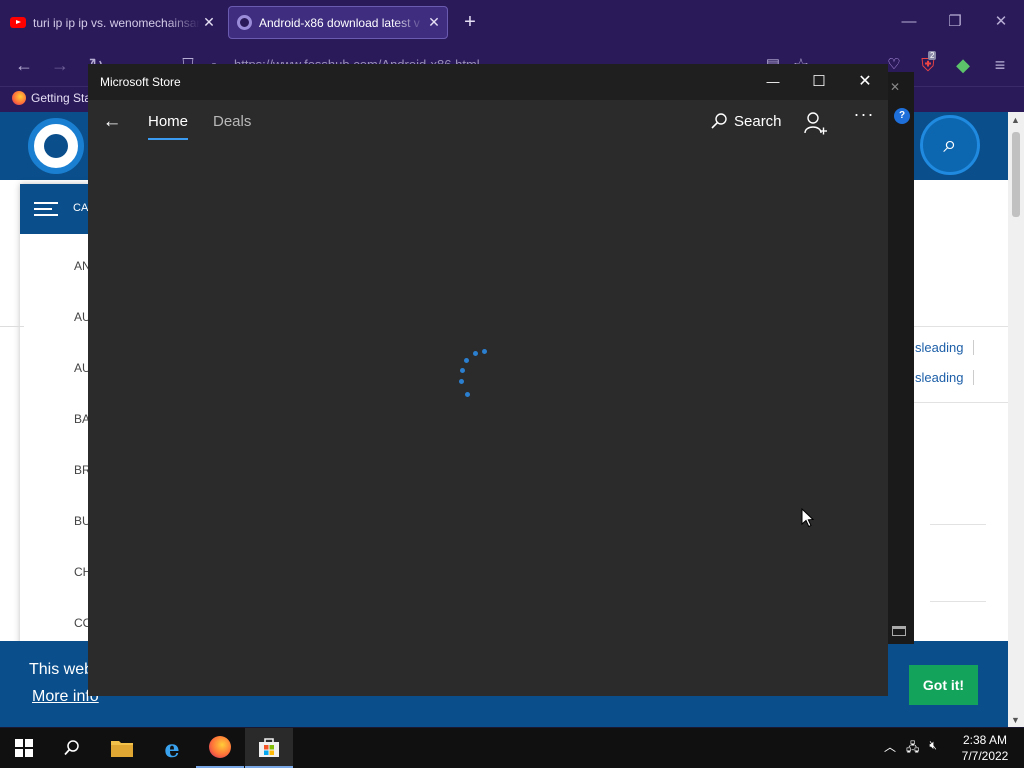  What do you see at coordinates (985, 756) in the screenshot?
I see `clock-date: 7/7/2022` at bounding box center [985, 756].